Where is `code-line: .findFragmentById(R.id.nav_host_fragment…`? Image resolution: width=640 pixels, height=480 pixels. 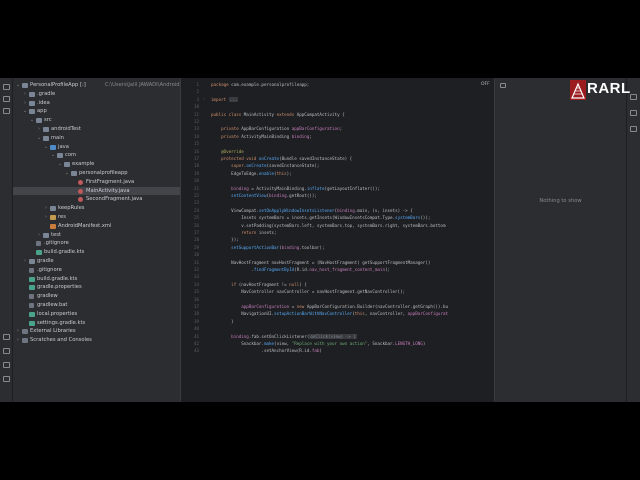 code-line: .findFragmentById(R.id.nav_host_fragment… is located at coordinates (300, 270).